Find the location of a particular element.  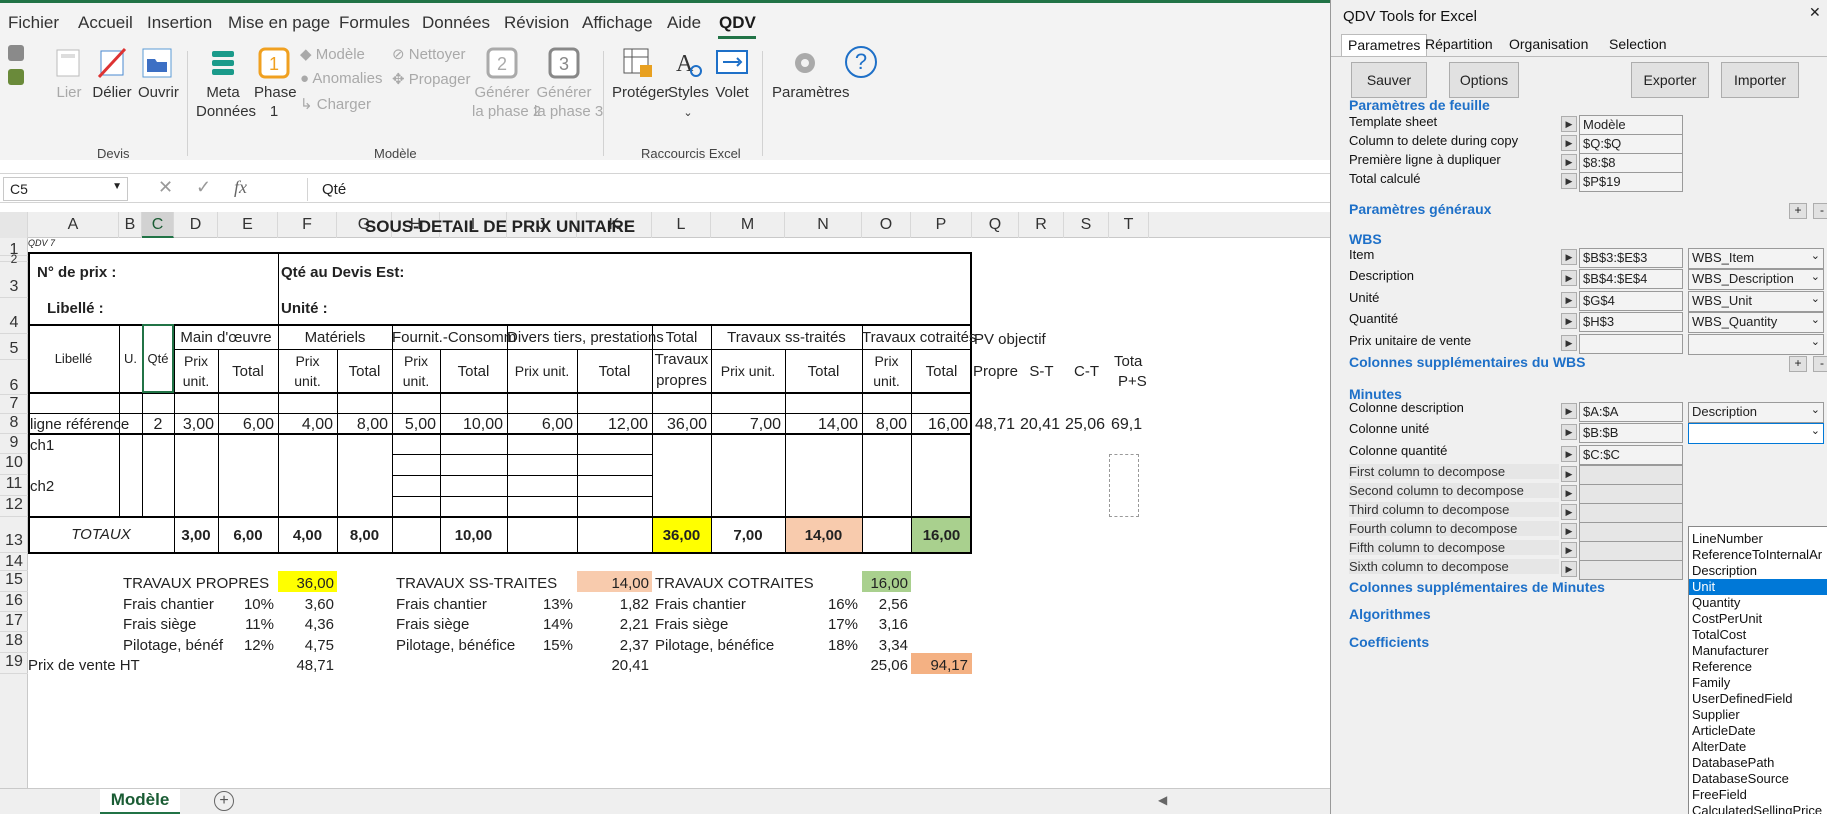

column-header: P is located at coordinates (941, 225).